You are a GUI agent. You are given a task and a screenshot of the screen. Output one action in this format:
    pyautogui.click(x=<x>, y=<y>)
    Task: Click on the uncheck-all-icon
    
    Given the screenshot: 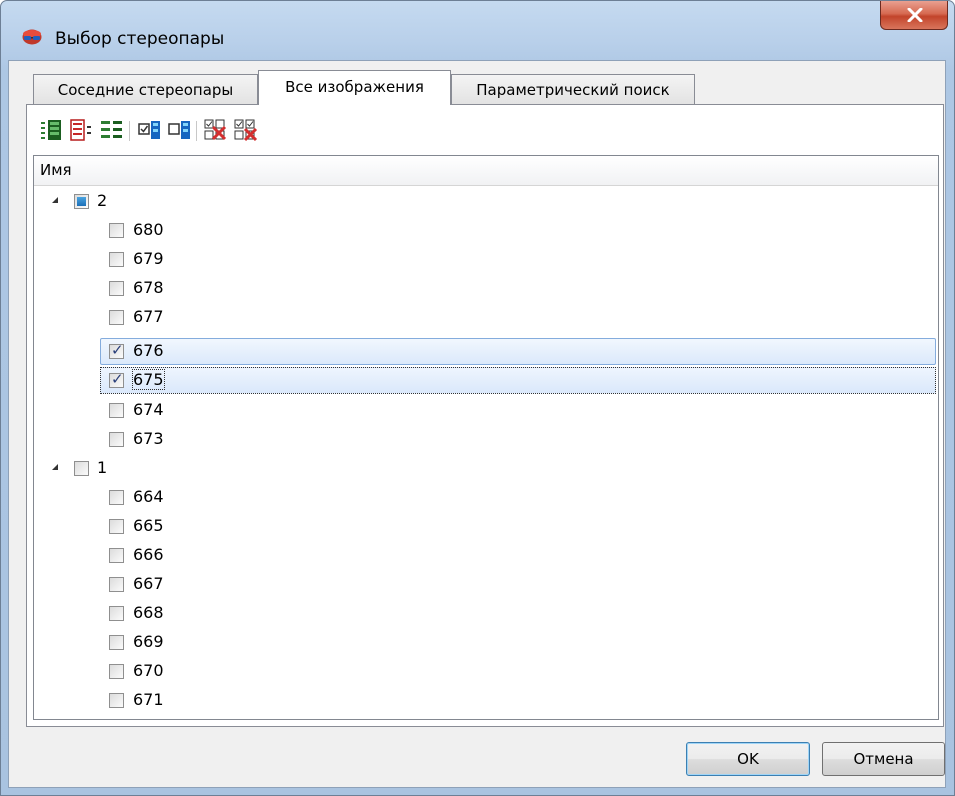 What is the action you would take?
    pyautogui.click(x=180, y=130)
    